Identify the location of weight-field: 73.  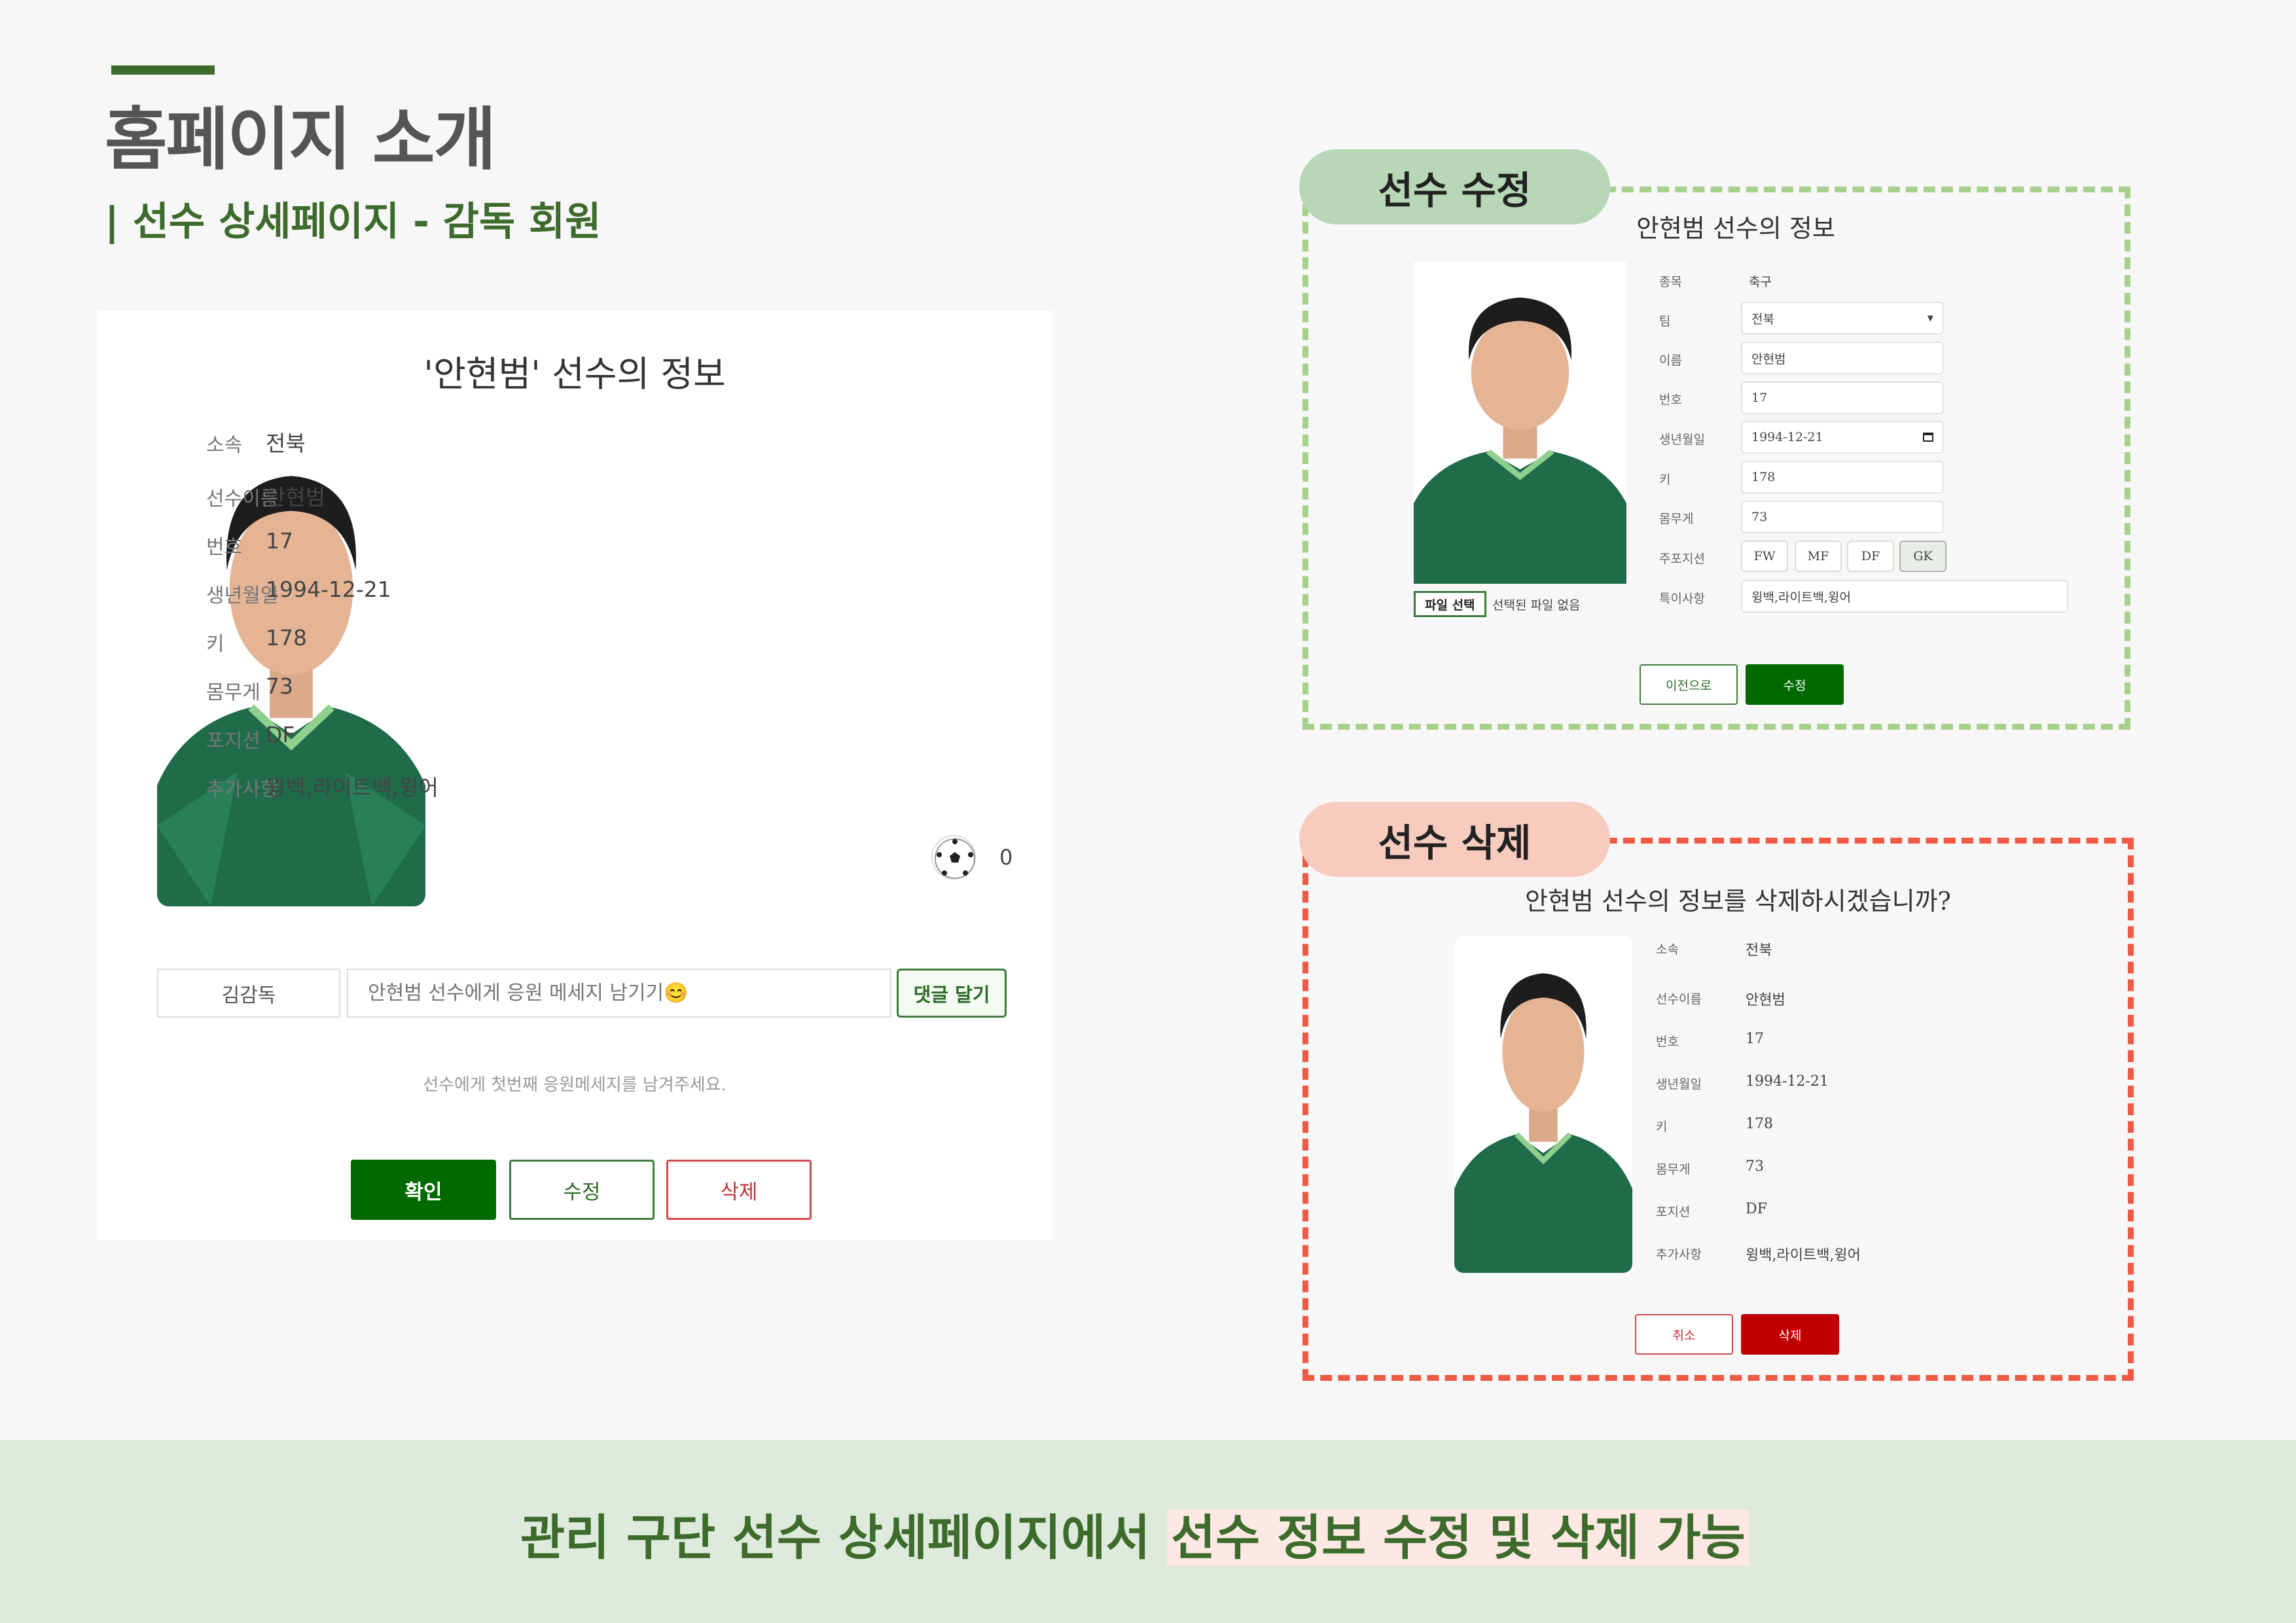
(1842, 517).